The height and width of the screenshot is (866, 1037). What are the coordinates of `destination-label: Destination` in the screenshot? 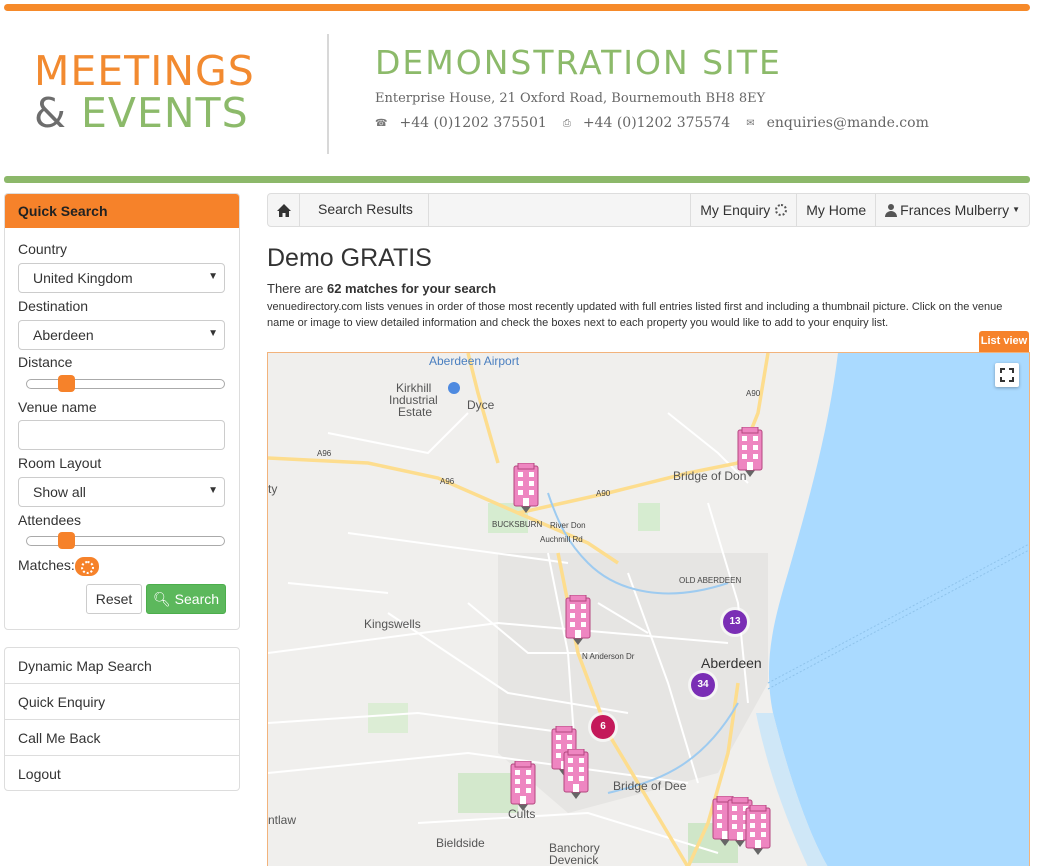 It's located at (53, 306).